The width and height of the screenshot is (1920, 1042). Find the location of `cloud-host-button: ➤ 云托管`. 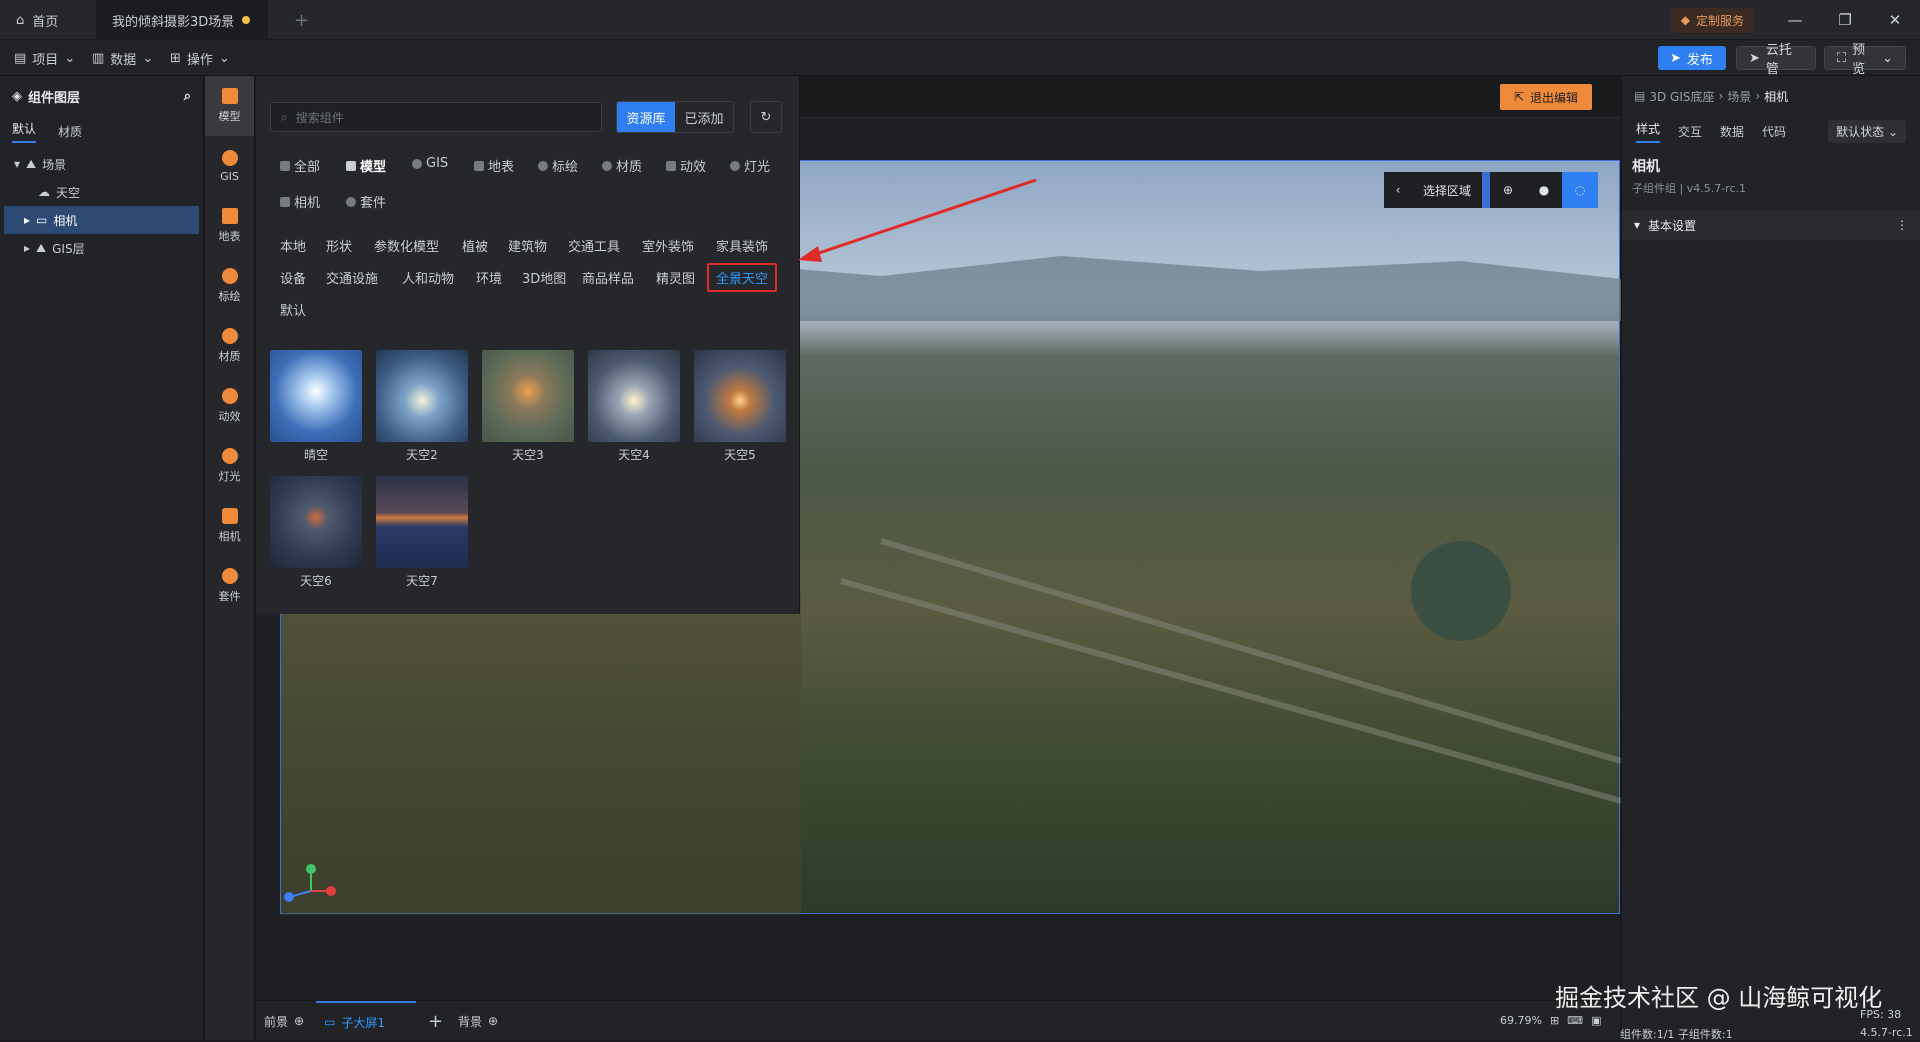

cloud-host-button: ➤ 云托管 is located at coordinates (1776, 60).